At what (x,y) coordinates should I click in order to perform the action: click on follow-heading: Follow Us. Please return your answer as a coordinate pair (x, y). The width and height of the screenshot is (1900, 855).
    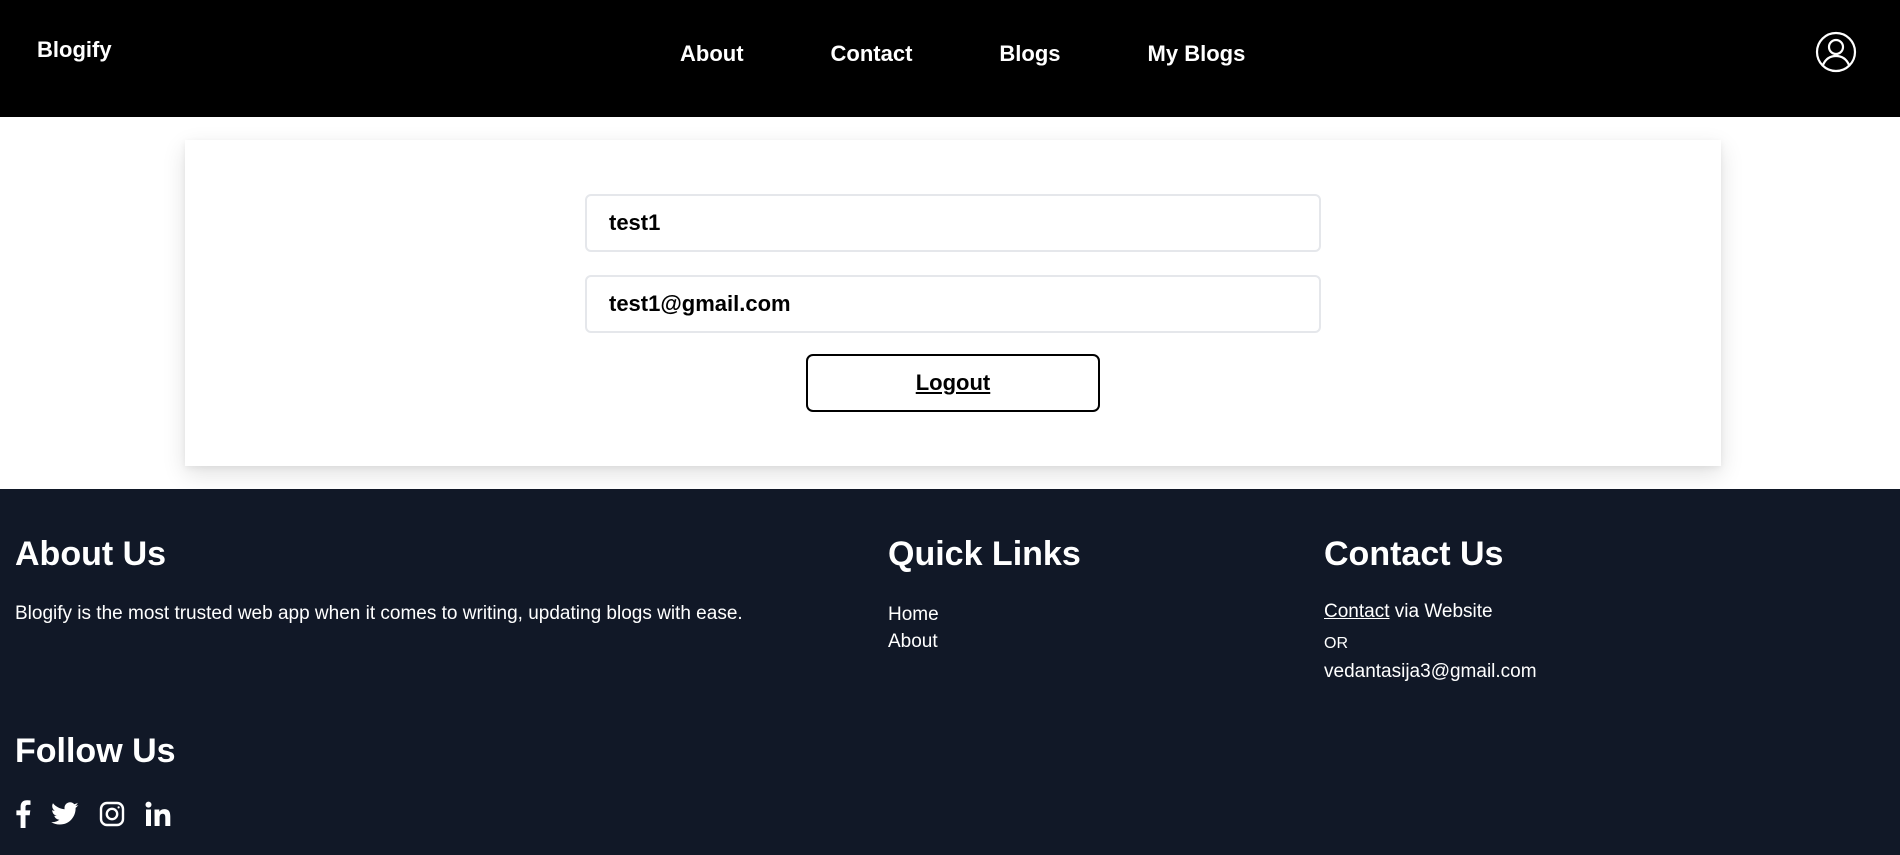
    Looking at the image, I should click on (95, 751).